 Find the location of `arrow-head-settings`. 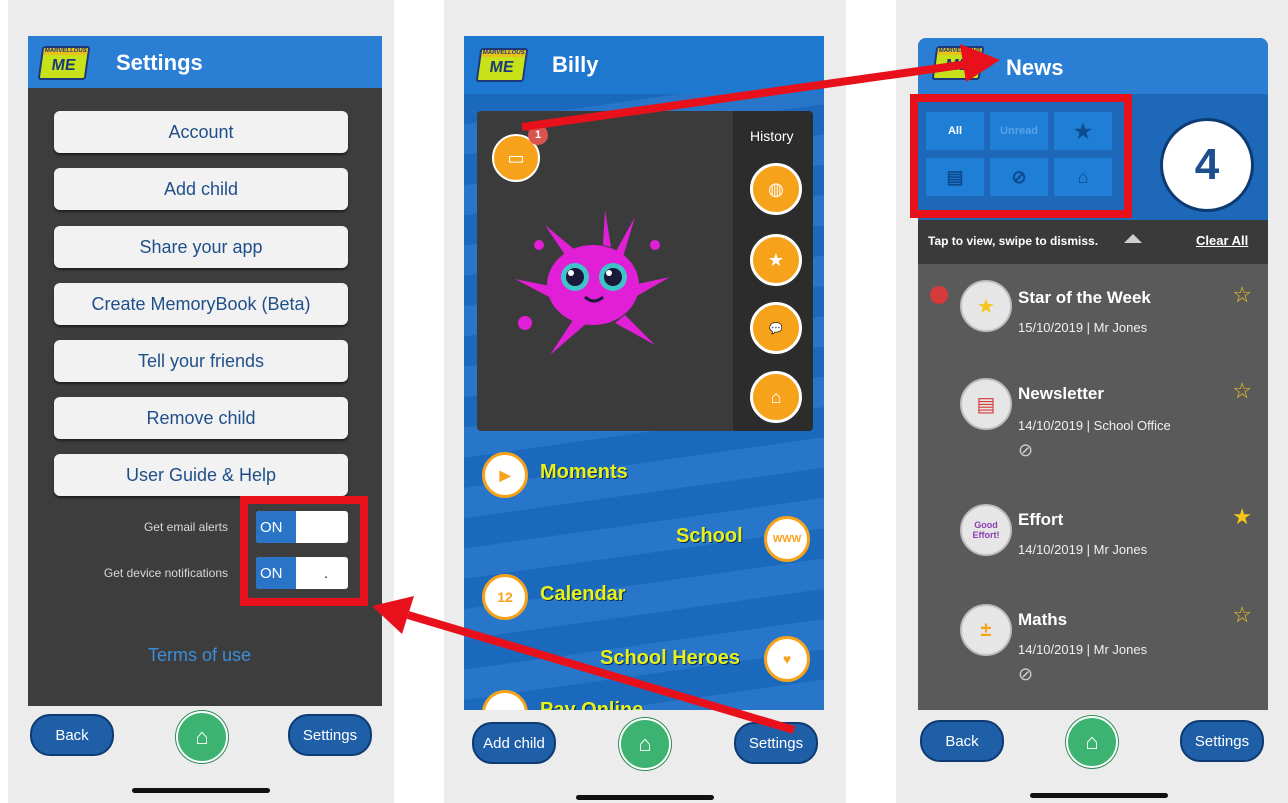

arrow-head-settings is located at coordinates (393, 615).